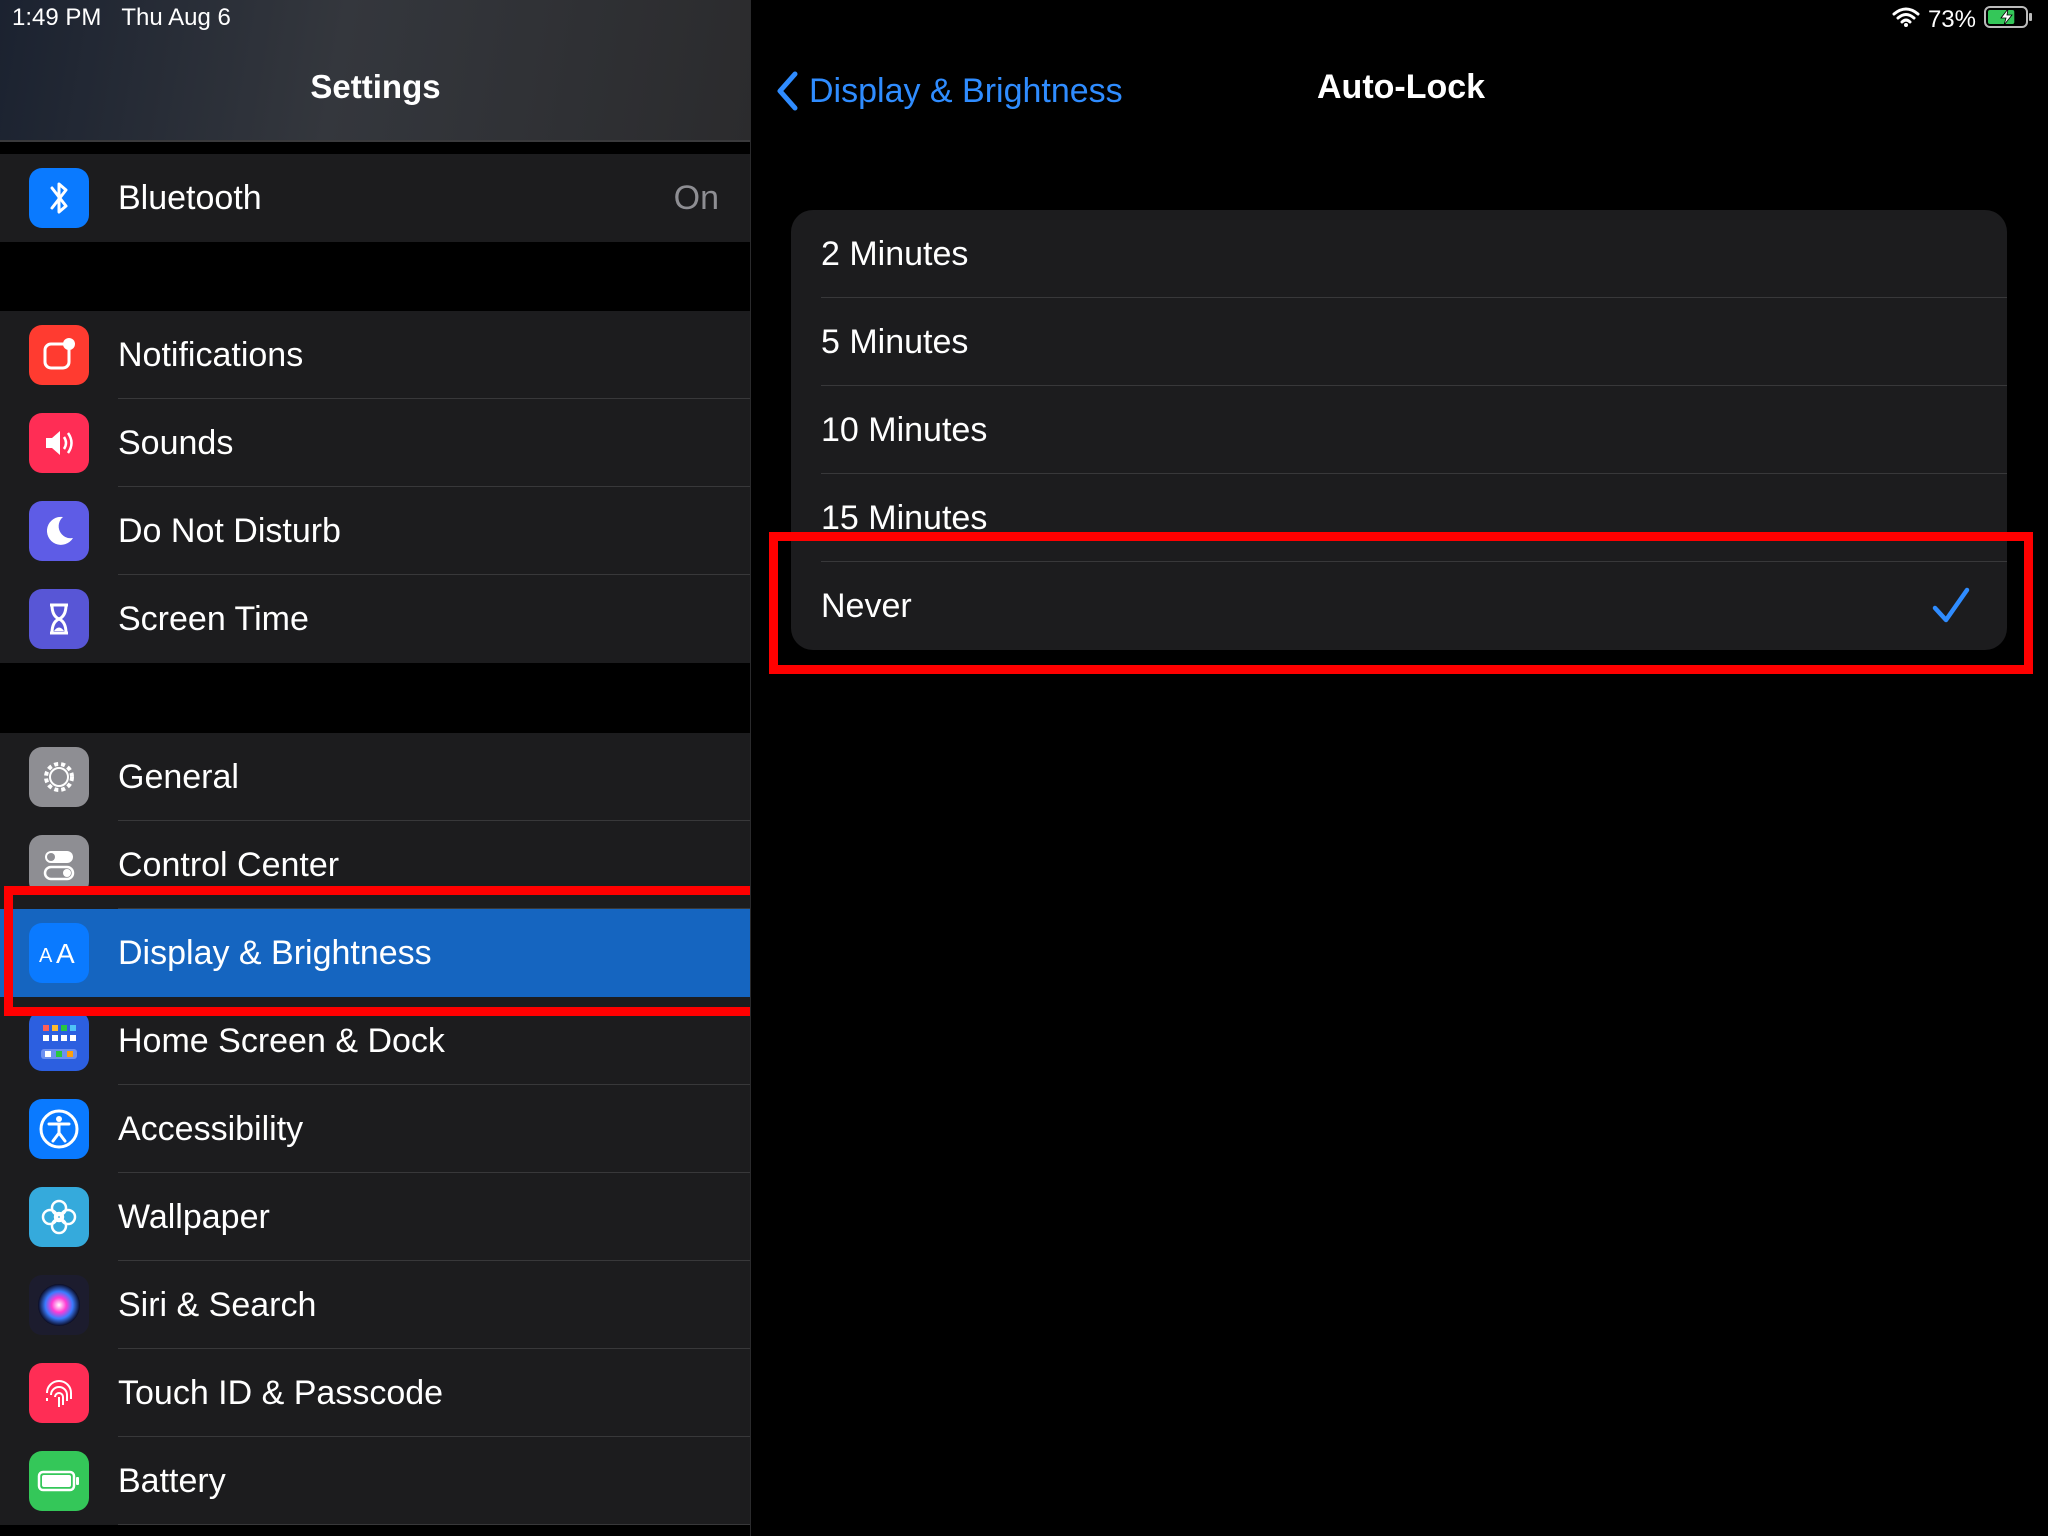  Describe the element at coordinates (59, 1481) in the screenshot. I see `battery-icon` at that location.